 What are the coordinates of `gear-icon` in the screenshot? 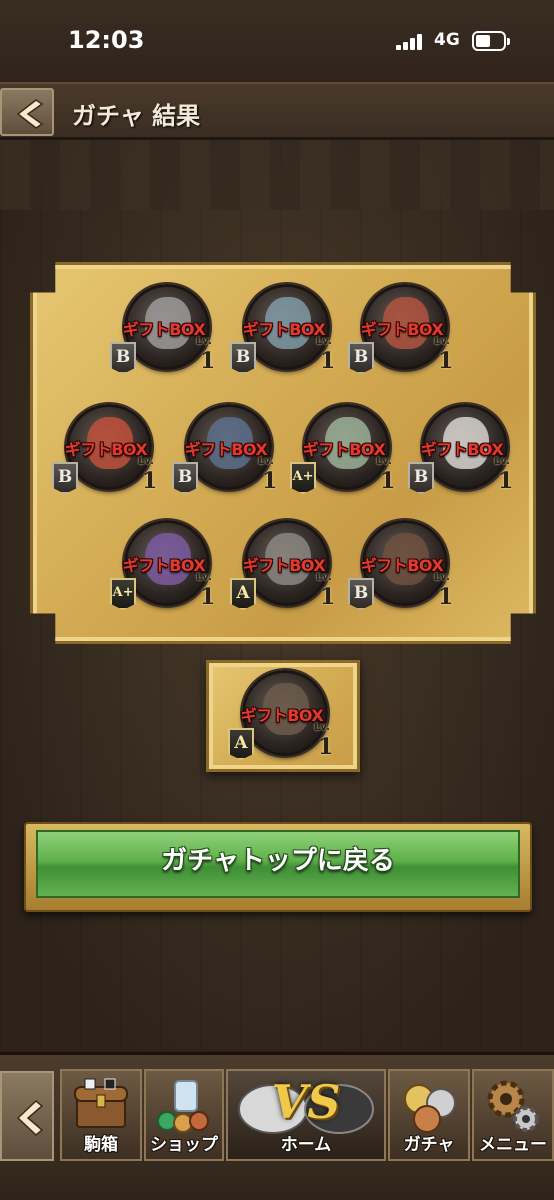 It's located at (513, 1106).